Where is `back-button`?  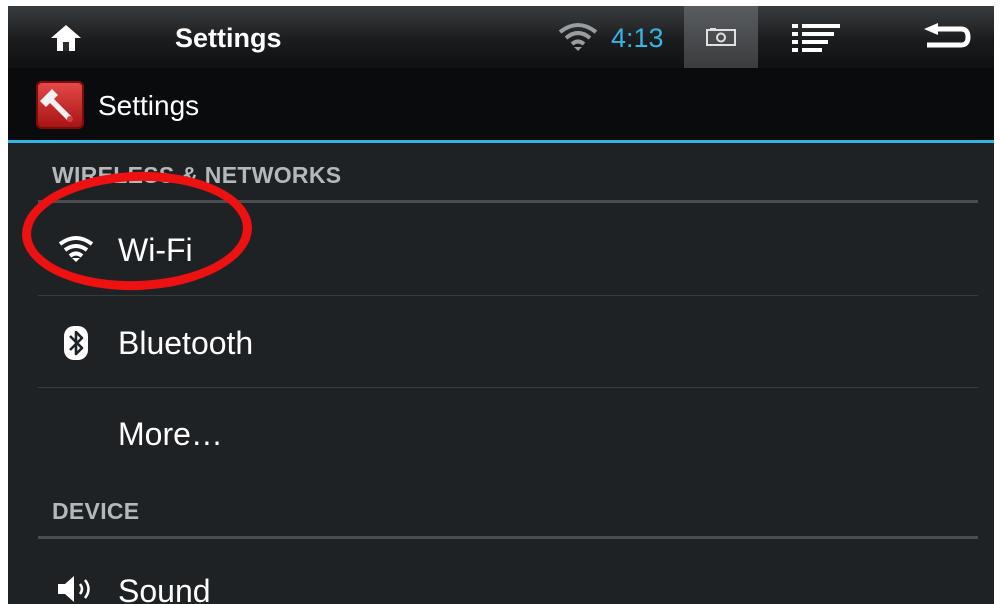
back-button is located at coordinates (946, 38).